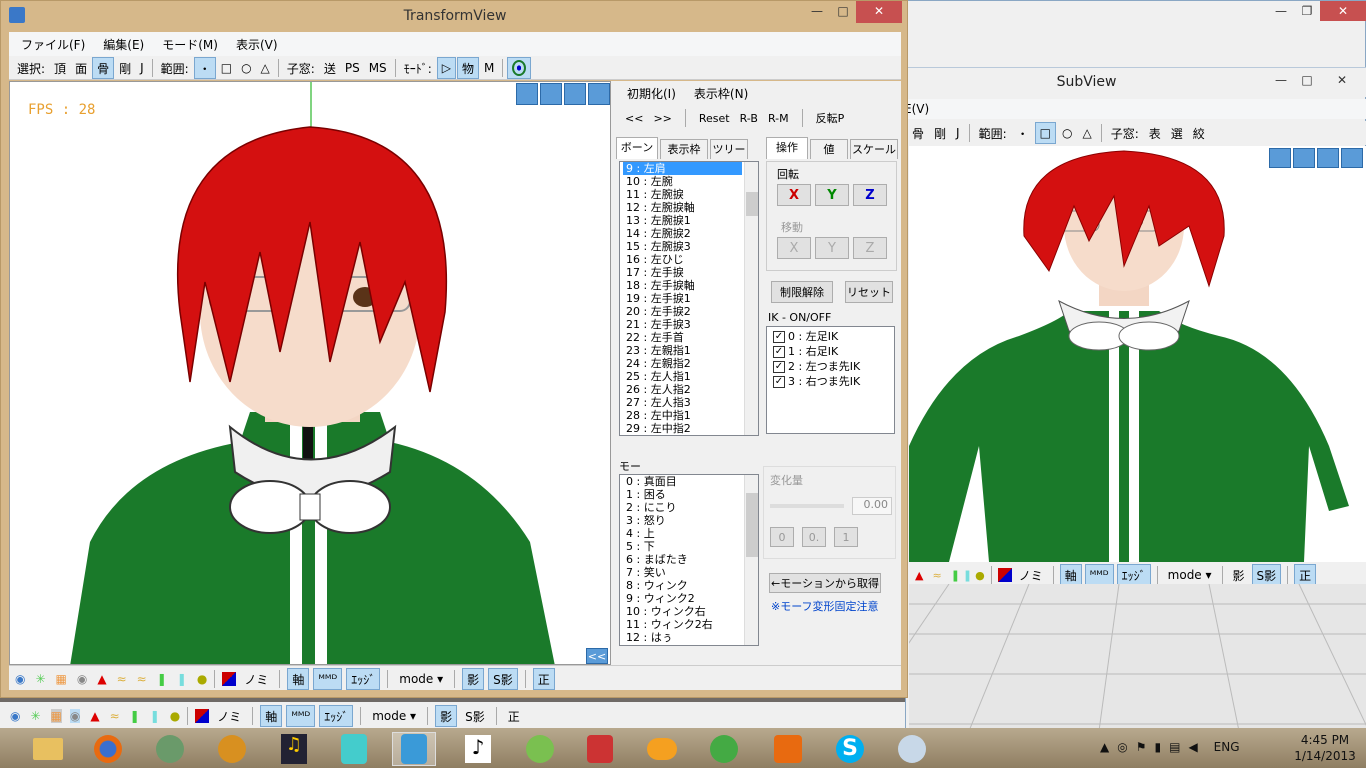 The width and height of the screenshot is (1366, 768). What do you see at coordinates (690, 481) in the screenshot?
I see `morph-list-item: 0 : 真面目` at bounding box center [690, 481].